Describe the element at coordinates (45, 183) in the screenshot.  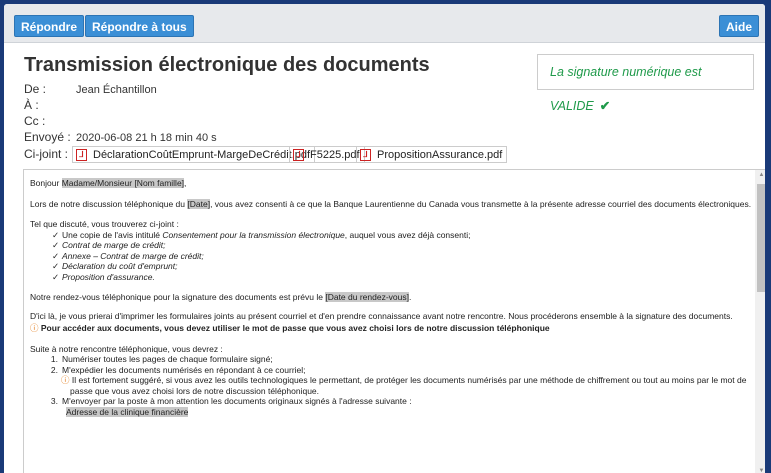
I see `greeting-text: Bonjour` at that location.